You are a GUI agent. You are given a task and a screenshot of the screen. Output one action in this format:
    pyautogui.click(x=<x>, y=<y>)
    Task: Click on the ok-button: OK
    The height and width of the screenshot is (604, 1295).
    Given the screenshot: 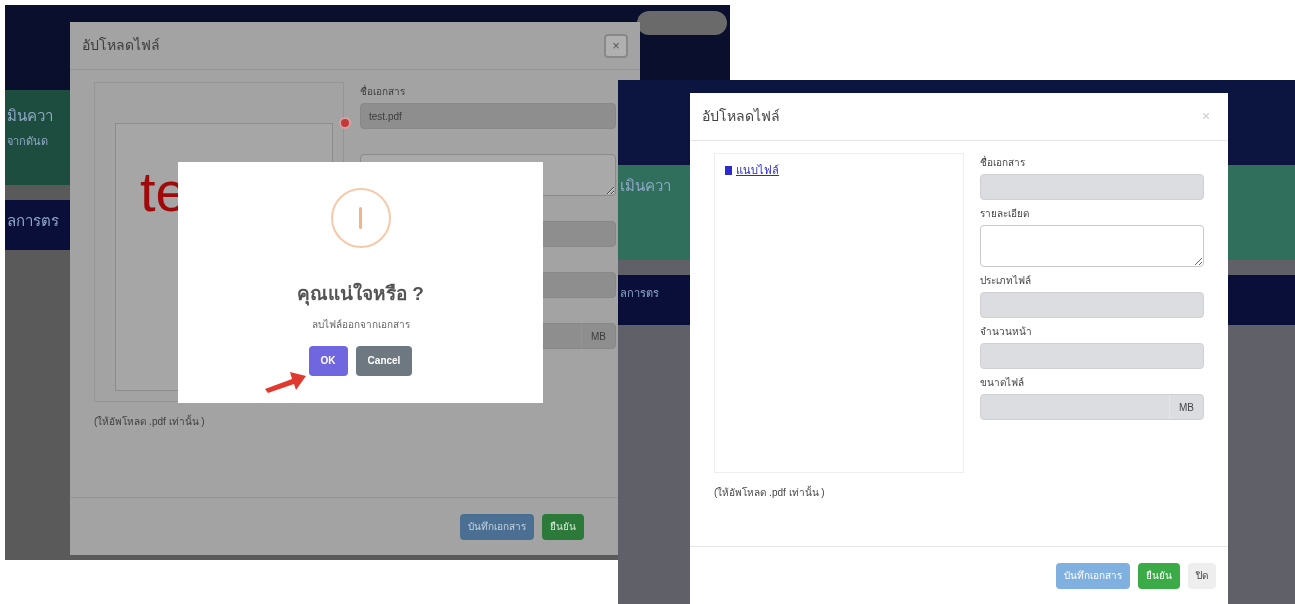 What is the action you would take?
    pyautogui.click(x=328, y=360)
    